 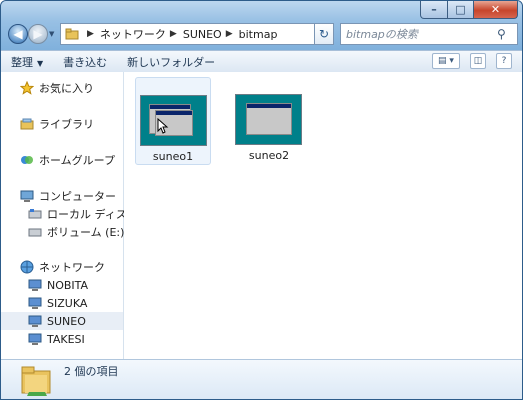 I want to click on maximize-icon: □, so click(x=460, y=9).